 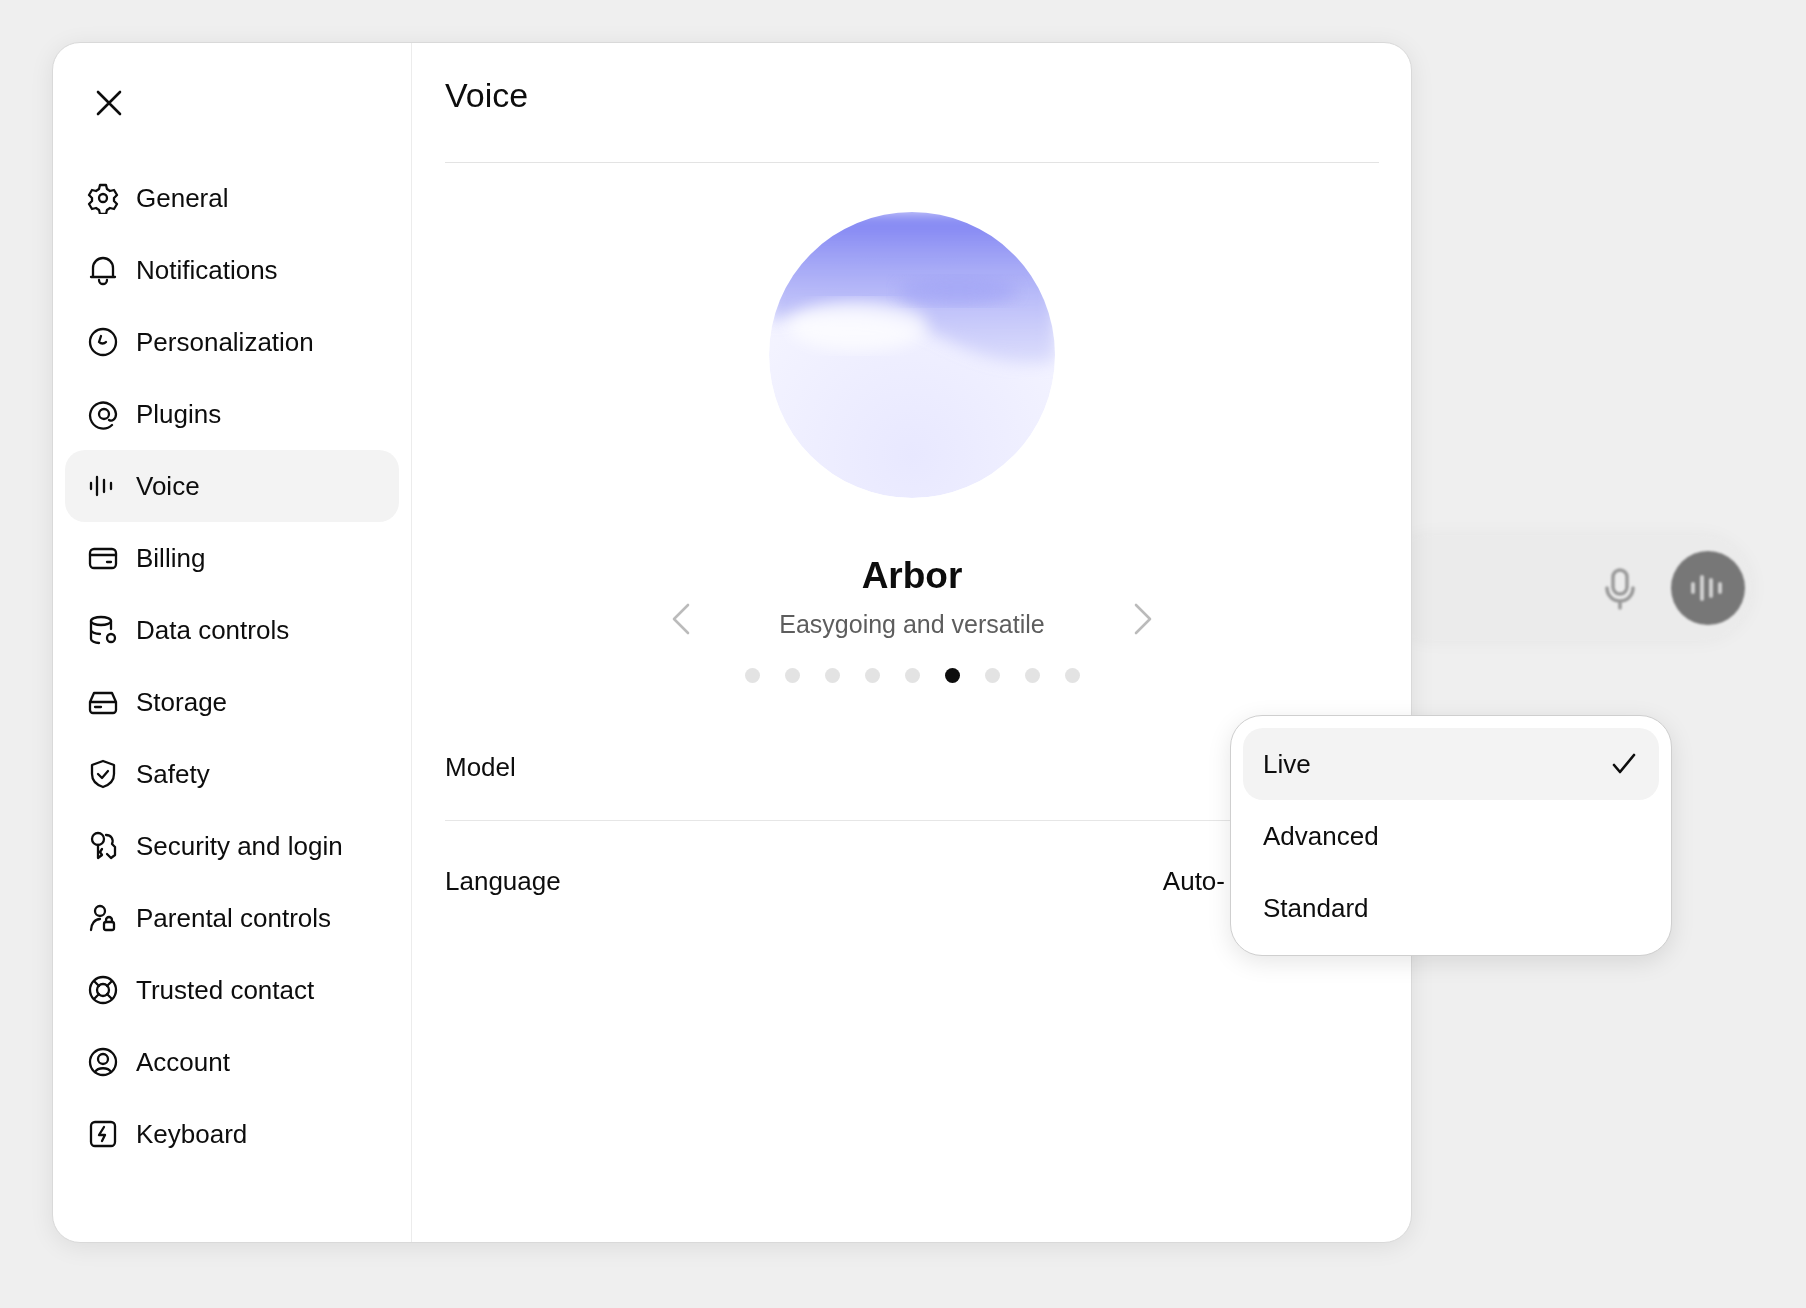 I want to click on sidebar-item: Keyboard, so click(x=232, y=1134).